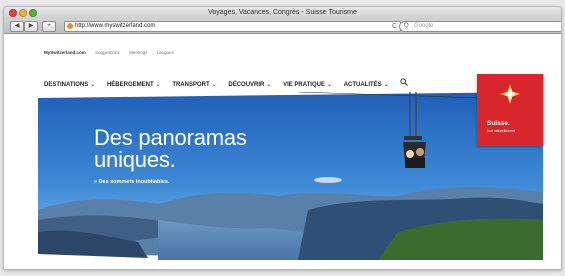 This screenshot has width=565, height=276. I want to click on nav-item-transport: TRANSPORT ⌄, so click(194, 84).